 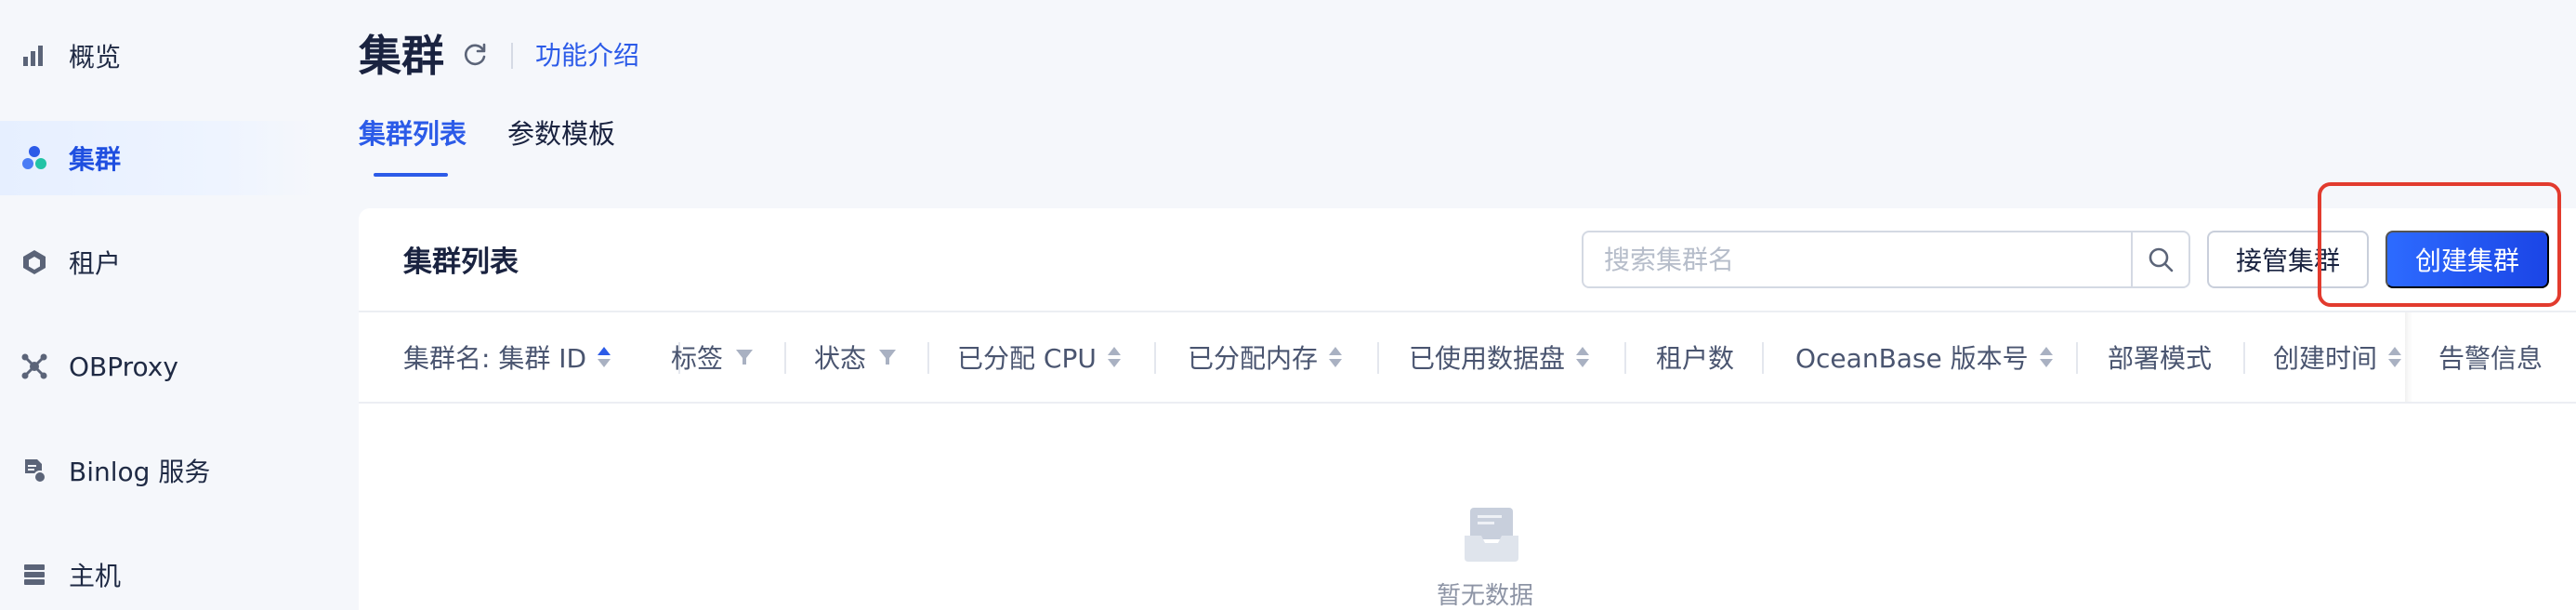 What do you see at coordinates (2288, 259) in the screenshot?
I see `takeover-cluster-button: 接管集群` at bounding box center [2288, 259].